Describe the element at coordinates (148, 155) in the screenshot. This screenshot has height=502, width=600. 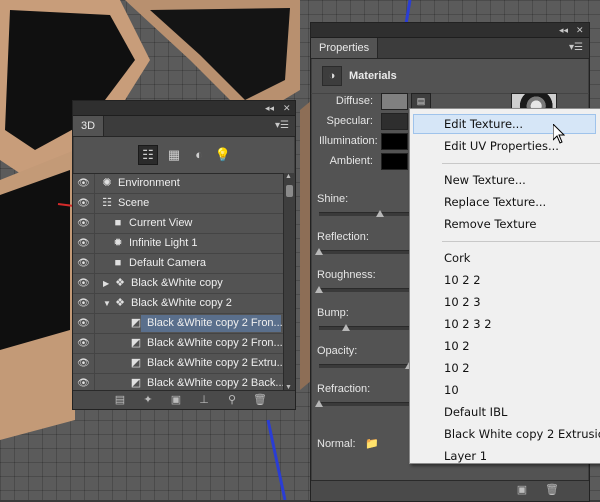
I see `whole-scene-filter-icon: ☷` at that location.